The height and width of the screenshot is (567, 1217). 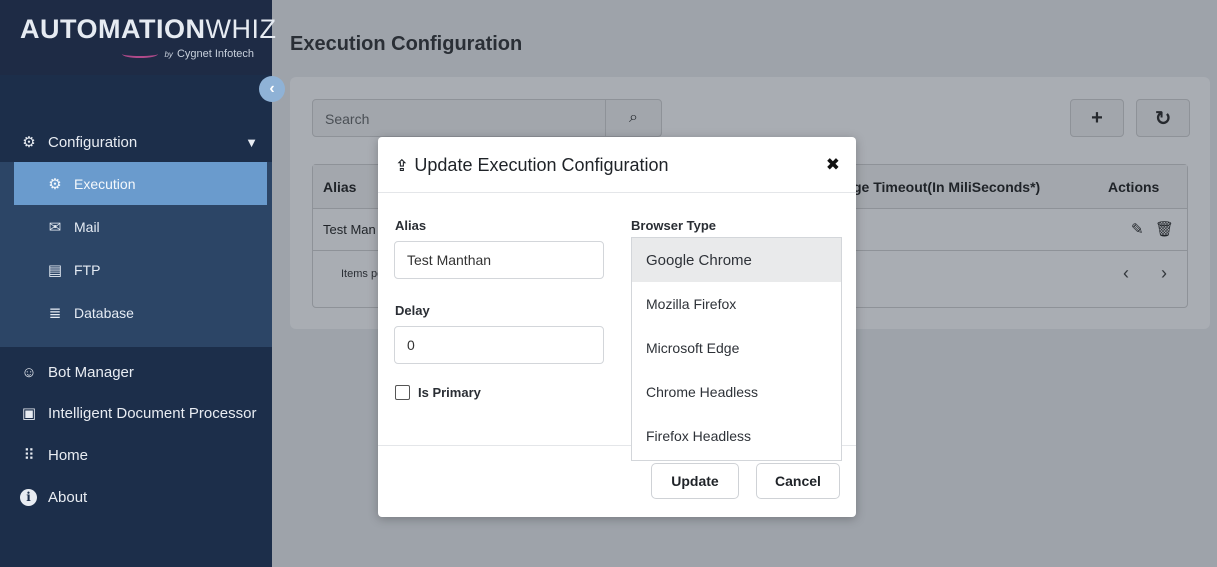 What do you see at coordinates (1126, 273) in the screenshot?
I see `prev-page-button: ‹` at bounding box center [1126, 273].